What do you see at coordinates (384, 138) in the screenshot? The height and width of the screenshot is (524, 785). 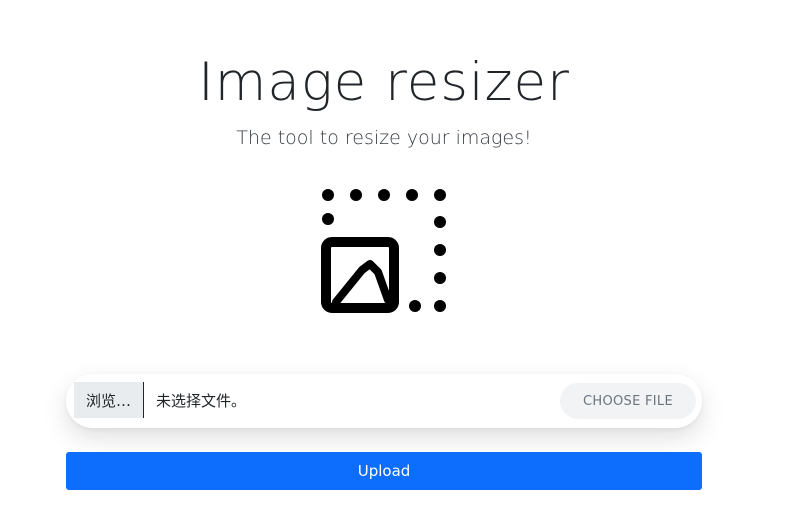 I see `page-subtitle: The tool to resize your images!` at bounding box center [384, 138].